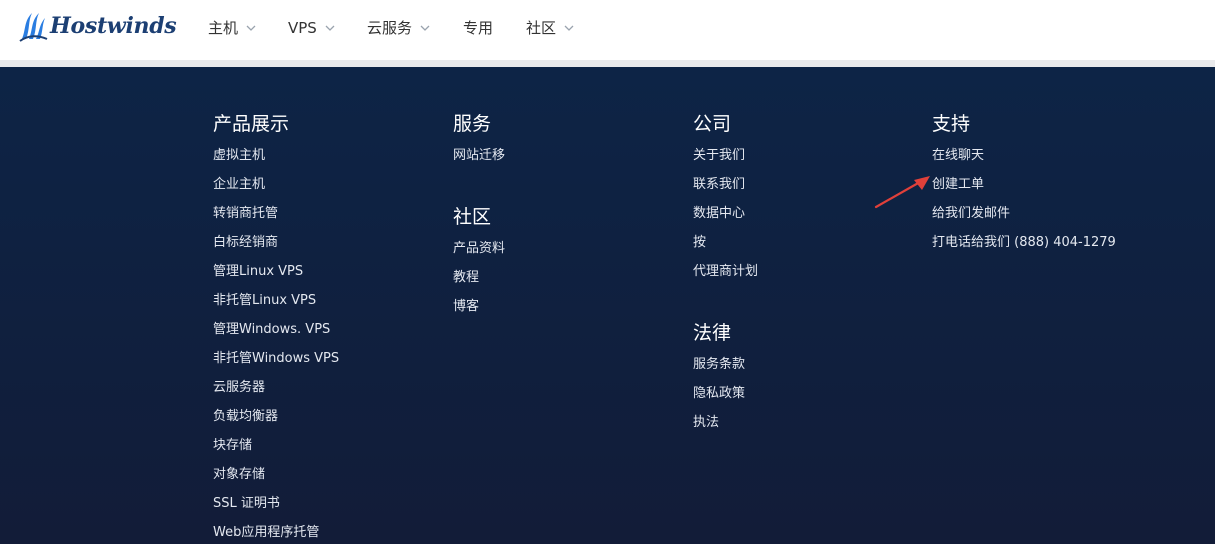 This screenshot has width=1215, height=544. I want to click on footer-link: 教程, so click(466, 275).